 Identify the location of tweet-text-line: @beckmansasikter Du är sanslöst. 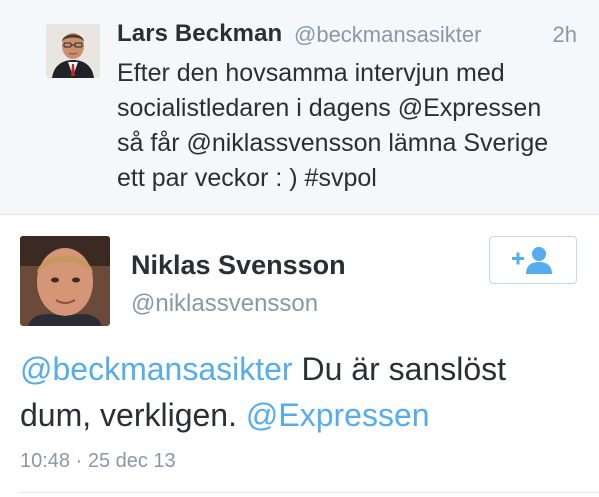
(300, 369).